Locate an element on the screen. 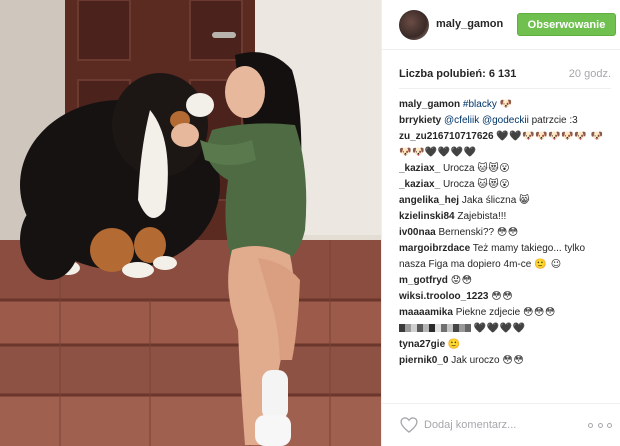 This screenshot has height=446, width=620. comment-text: patrzcie :3 is located at coordinates (554, 120).